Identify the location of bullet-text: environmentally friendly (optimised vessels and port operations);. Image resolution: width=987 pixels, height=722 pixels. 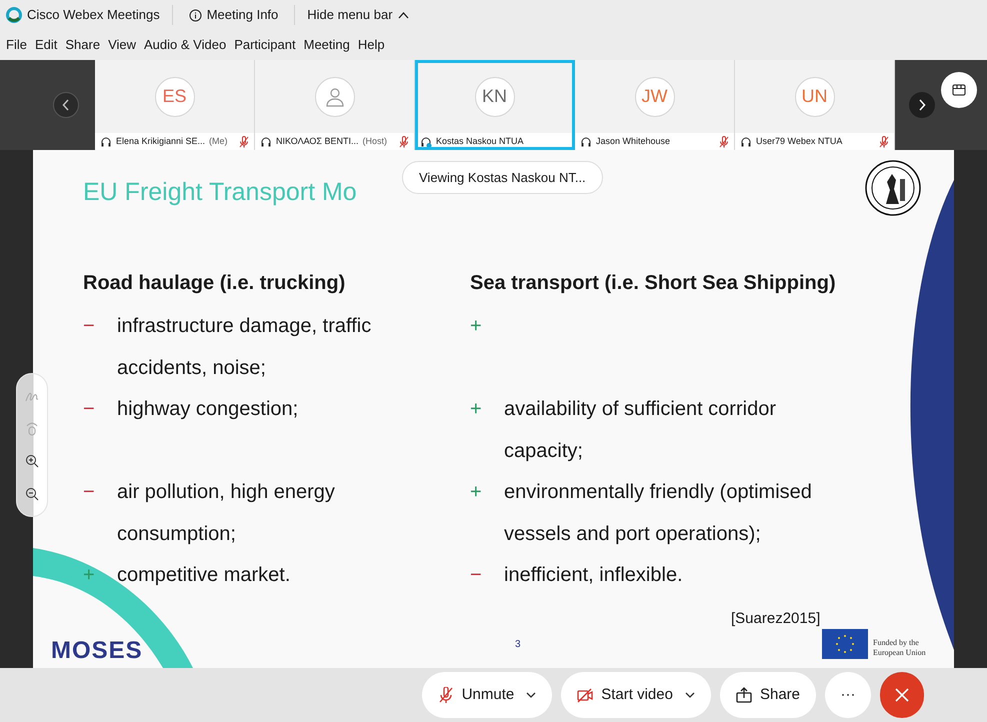
(658, 513).